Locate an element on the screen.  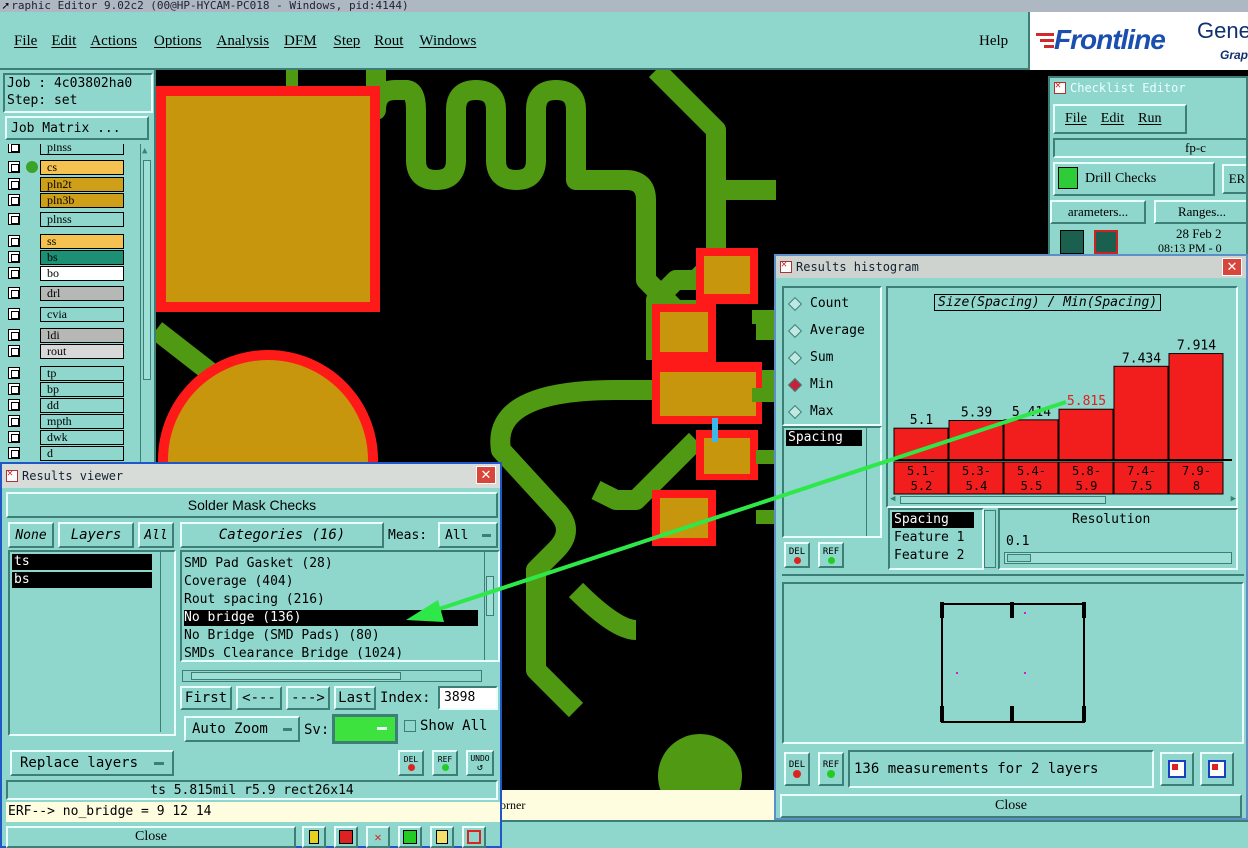
layer-row-bp: bp is located at coordinates (65, 389).